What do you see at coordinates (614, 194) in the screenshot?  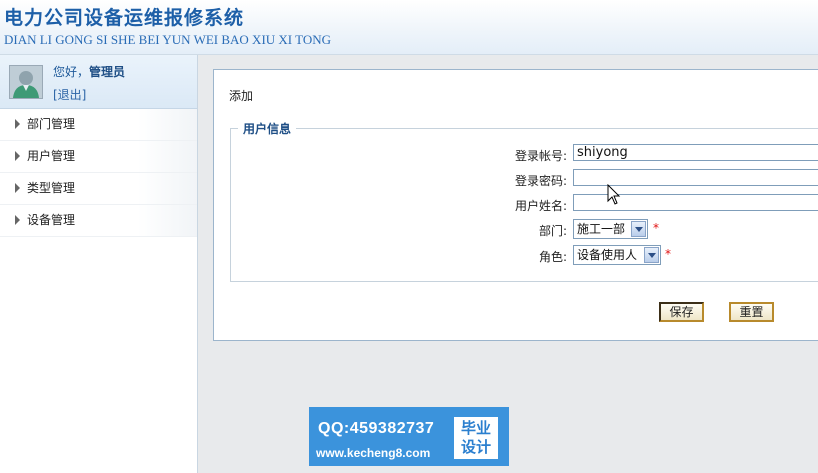 I see `mouse-pointer-icon` at bounding box center [614, 194].